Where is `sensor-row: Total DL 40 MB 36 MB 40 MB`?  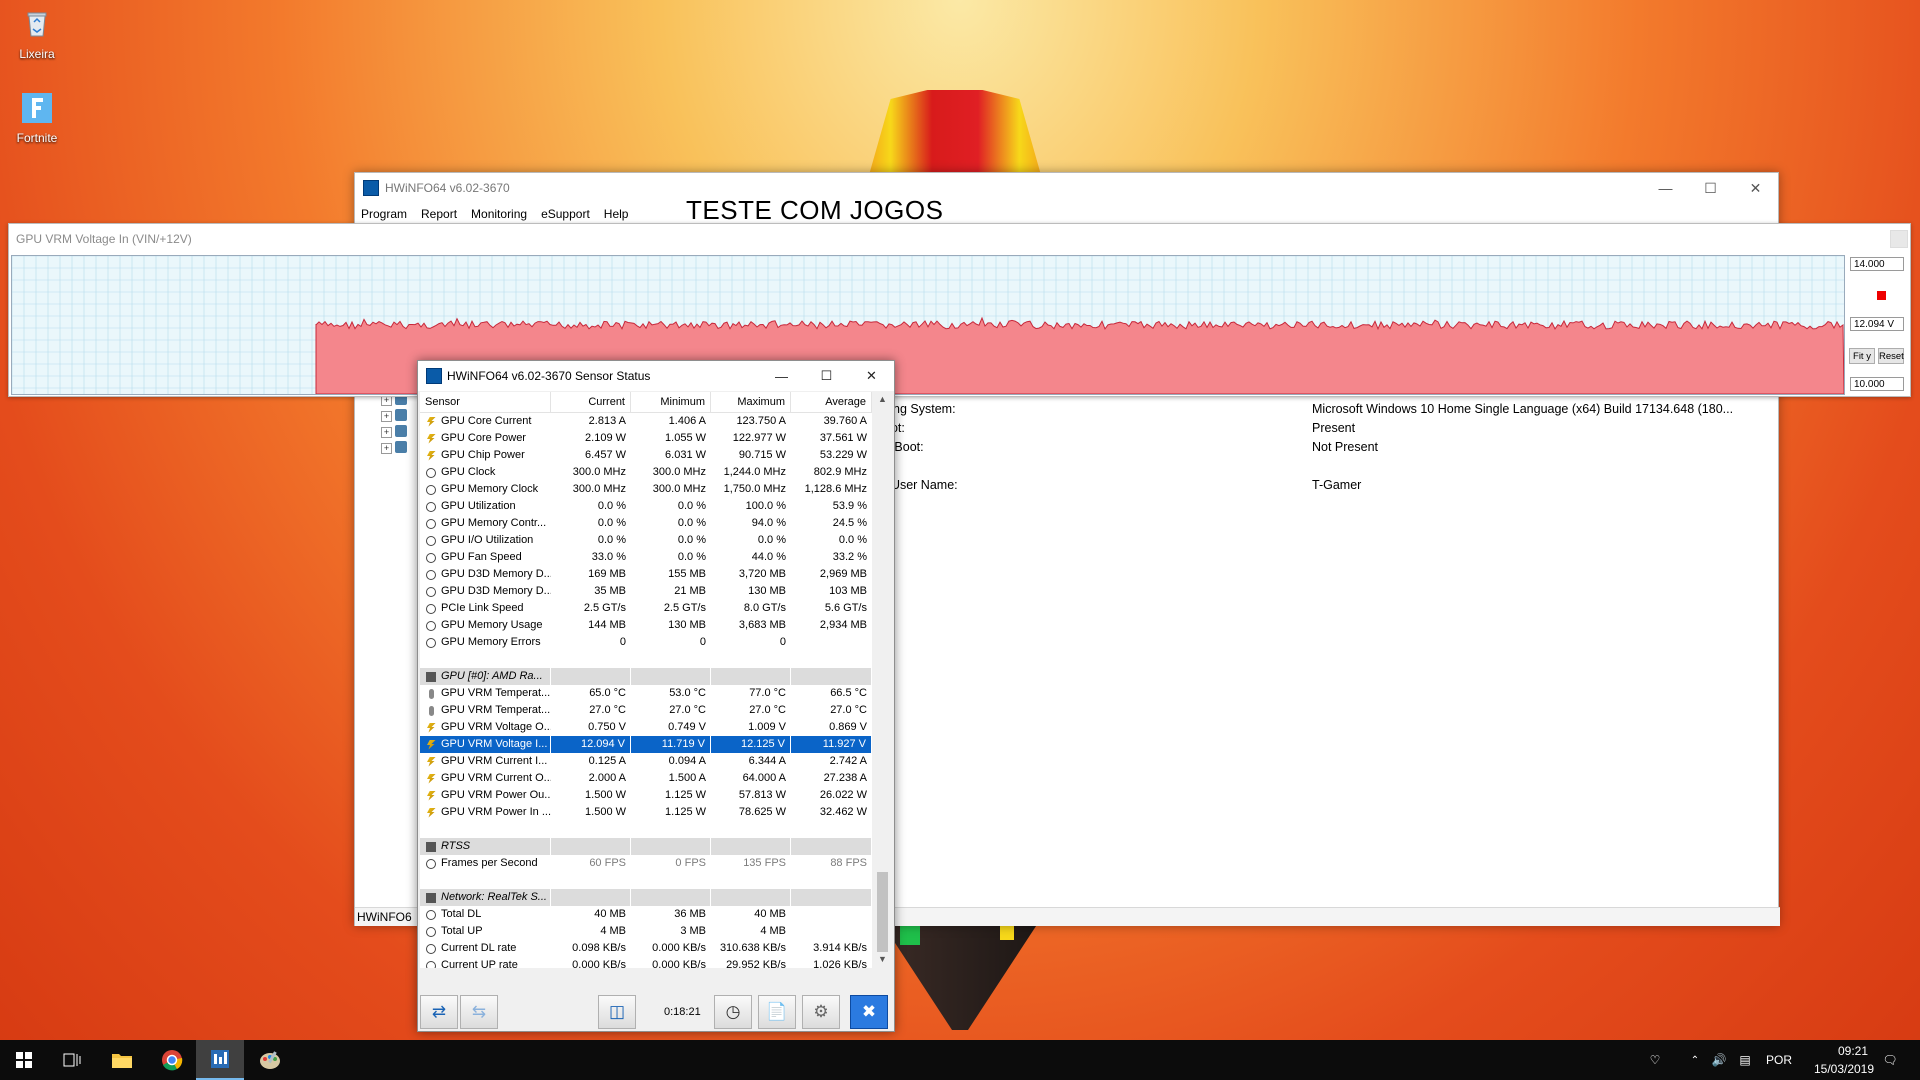 sensor-row: Total DL 40 MB 36 MB 40 MB is located at coordinates (646, 914).